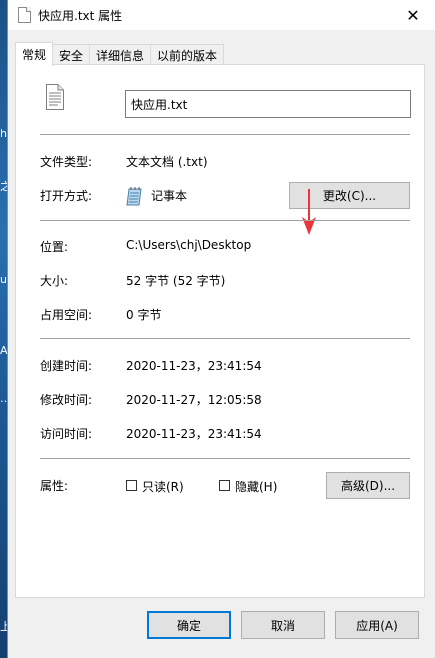 Image resolution: width=435 pixels, height=658 pixels. Describe the element at coordinates (194, 366) in the screenshot. I see `created-value: 2020-11-23，23:41:54` at that location.